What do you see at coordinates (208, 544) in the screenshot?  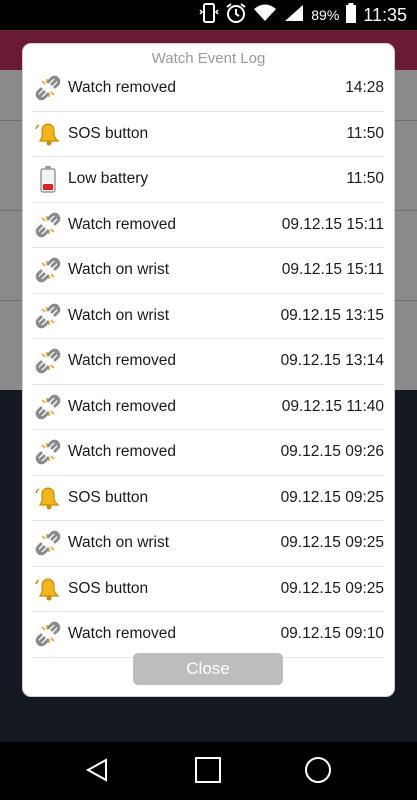 I see `event-row: Watch on wrist 09.12.15 09:25` at bounding box center [208, 544].